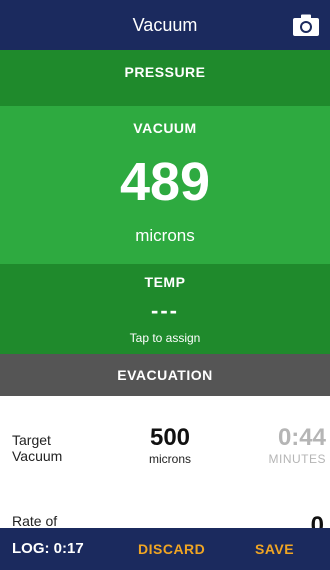 The width and height of the screenshot is (330, 570). Describe the element at coordinates (169, 459) in the screenshot. I see `target-vacuum-unit: microns` at that location.